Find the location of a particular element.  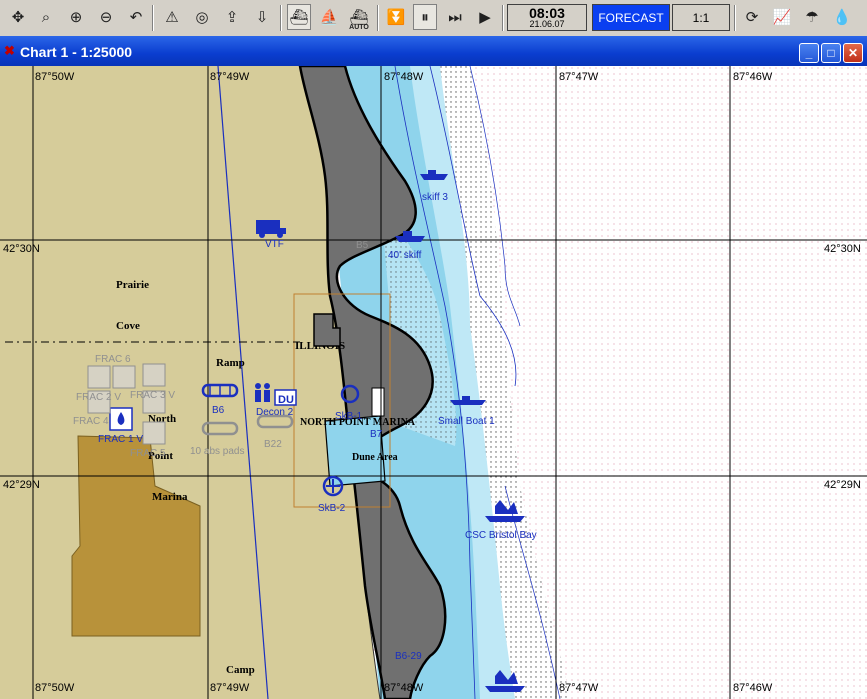

resource-label: B5 is located at coordinates (362, 245).